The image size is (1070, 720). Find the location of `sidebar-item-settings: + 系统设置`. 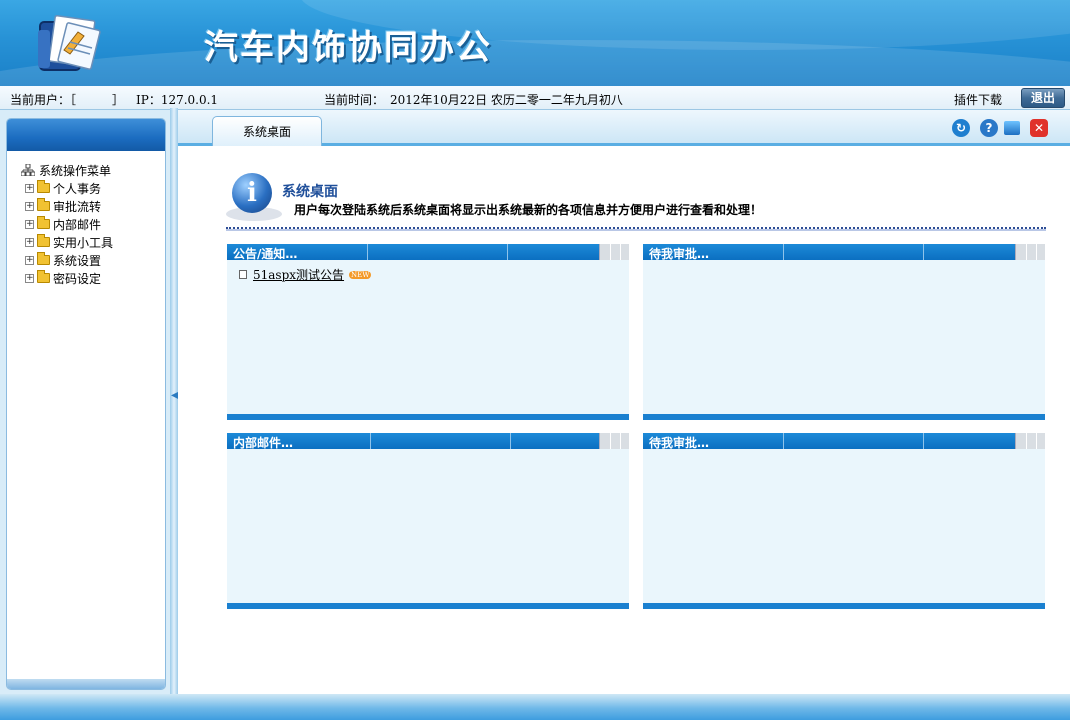

sidebar-item-settings: + 系统设置 is located at coordinates (67, 260).